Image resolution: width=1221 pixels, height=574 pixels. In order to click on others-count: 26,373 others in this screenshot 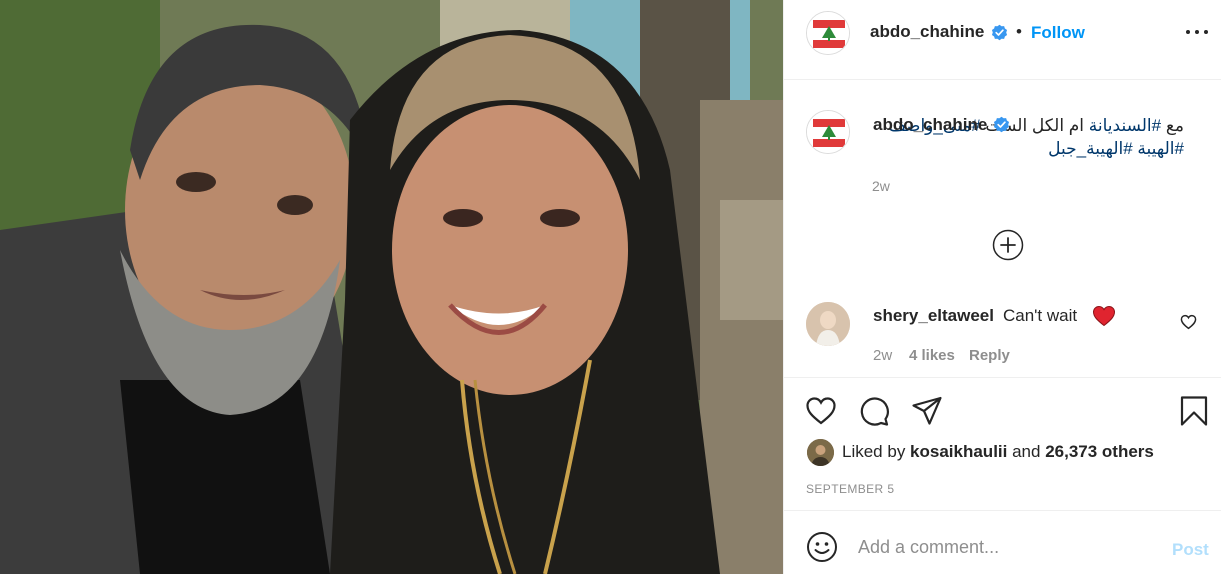, I will do `click(1099, 451)`.